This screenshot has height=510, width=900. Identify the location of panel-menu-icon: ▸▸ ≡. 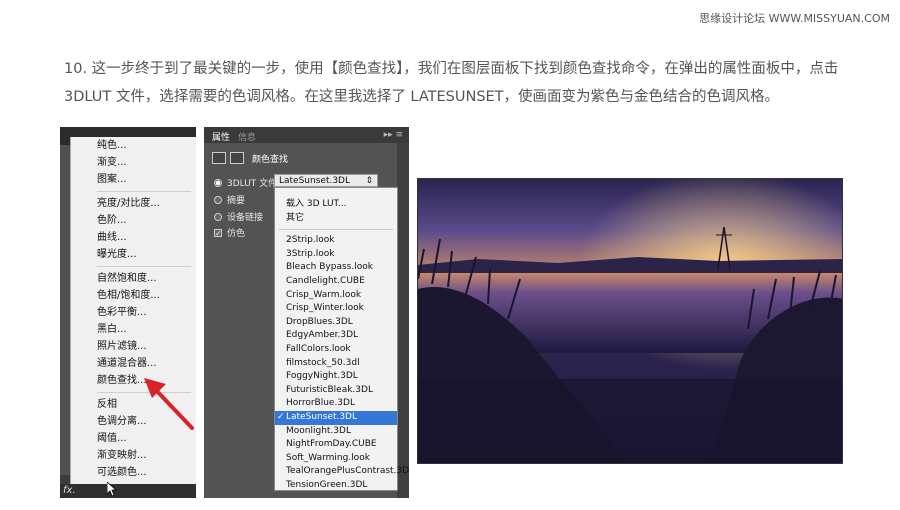
(393, 135).